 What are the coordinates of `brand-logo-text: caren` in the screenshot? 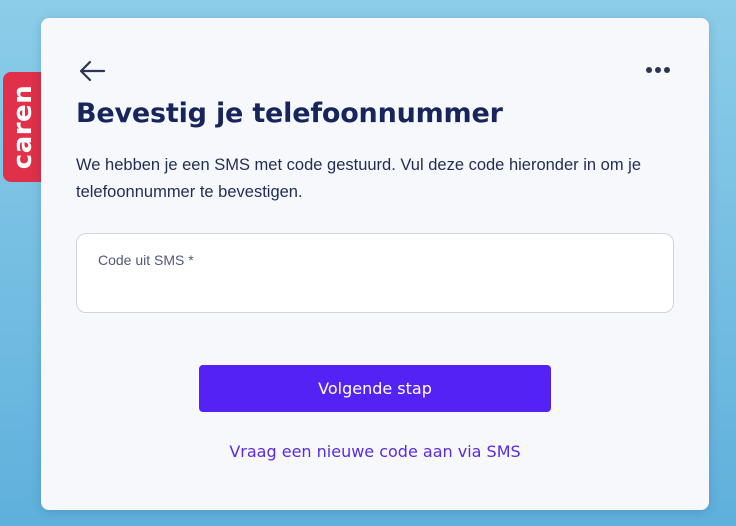 It's located at (23, 127).